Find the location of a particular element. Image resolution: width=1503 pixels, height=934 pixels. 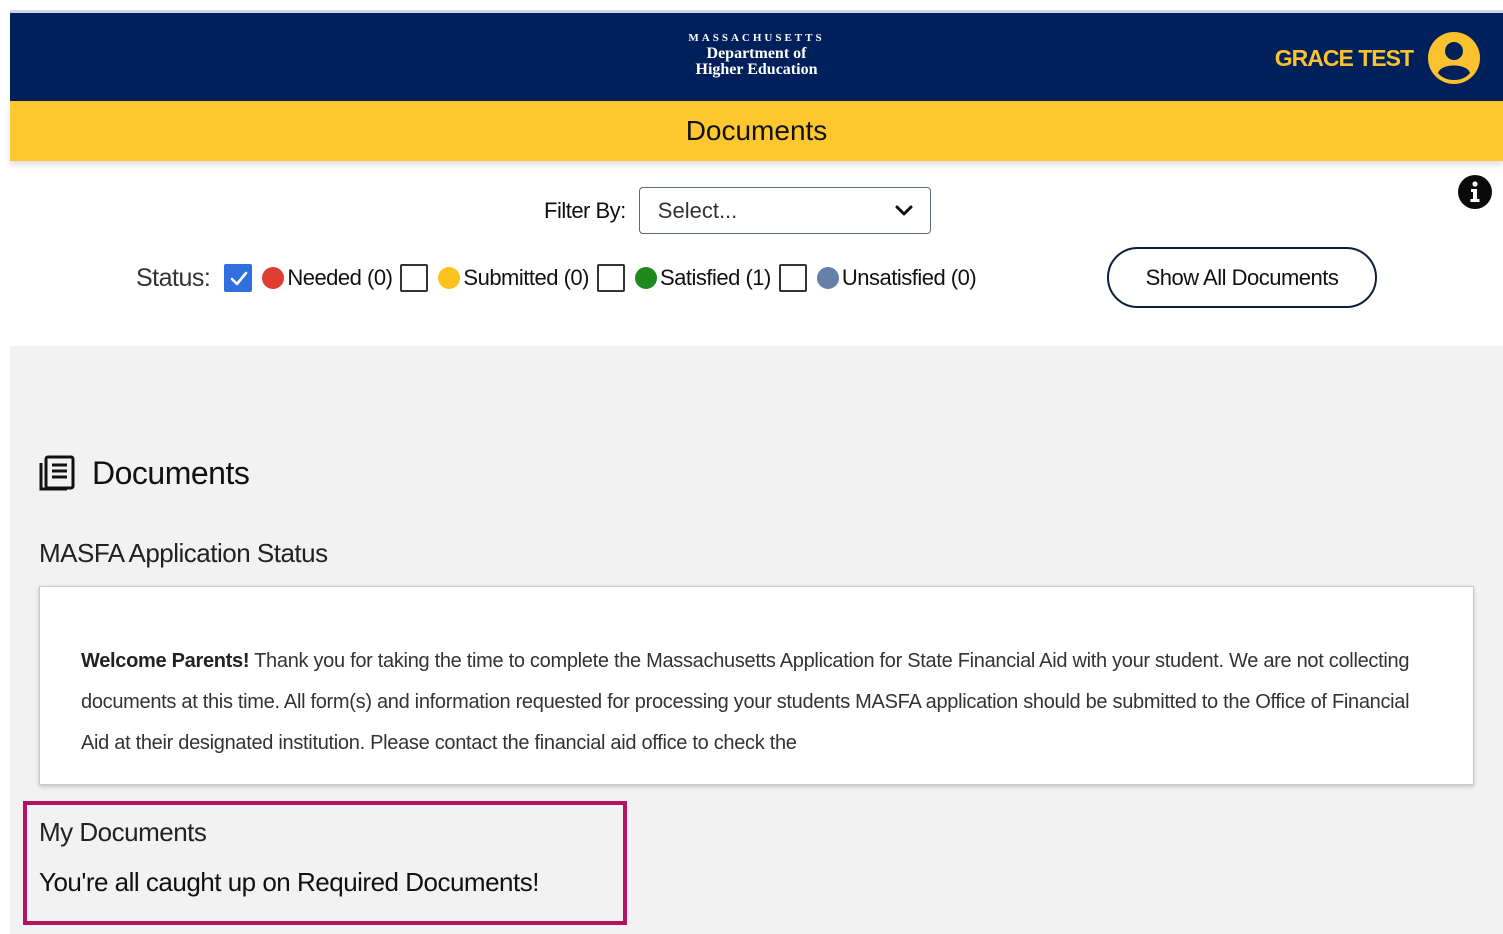

submitted-checkbox is located at coordinates (414, 278).